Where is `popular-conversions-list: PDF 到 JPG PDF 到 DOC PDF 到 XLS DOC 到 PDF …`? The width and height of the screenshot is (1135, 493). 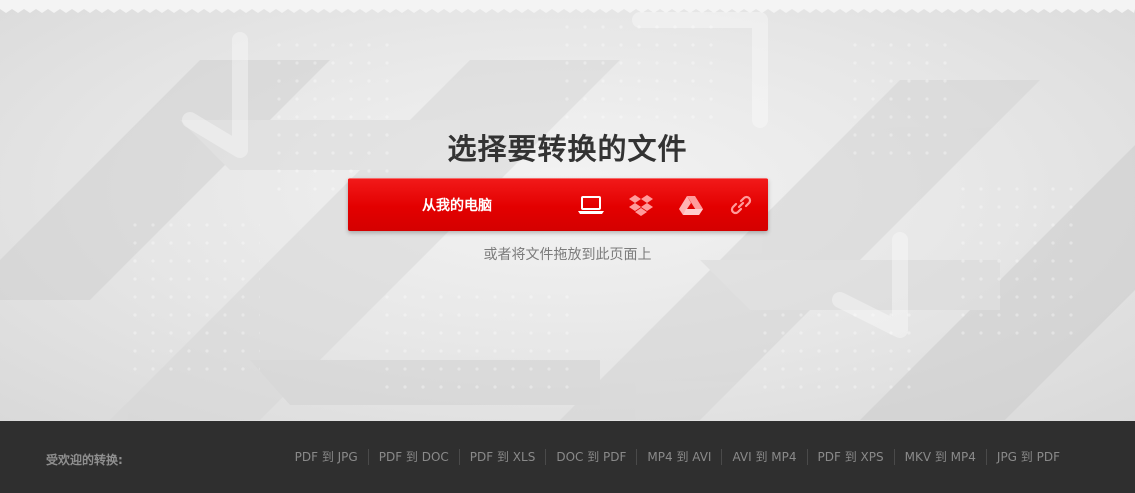
popular-conversions-list: PDF 到 JPG PDF 到 DOC PDF 到 XLS DOC 到 PDF … is located at coordinates (677, 457).